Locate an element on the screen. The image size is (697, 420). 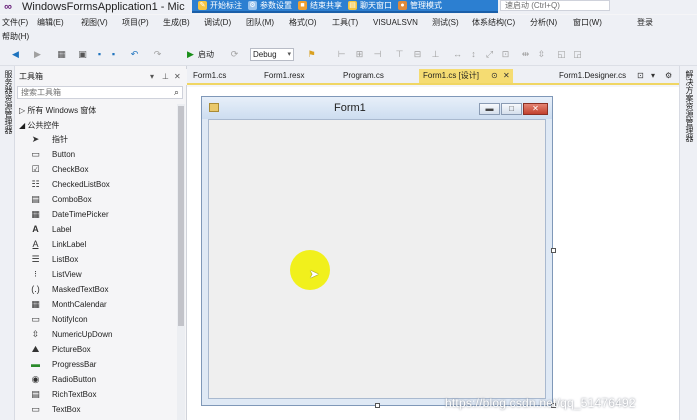
redo-icon: ↷ is located at coordinates (157, 54).